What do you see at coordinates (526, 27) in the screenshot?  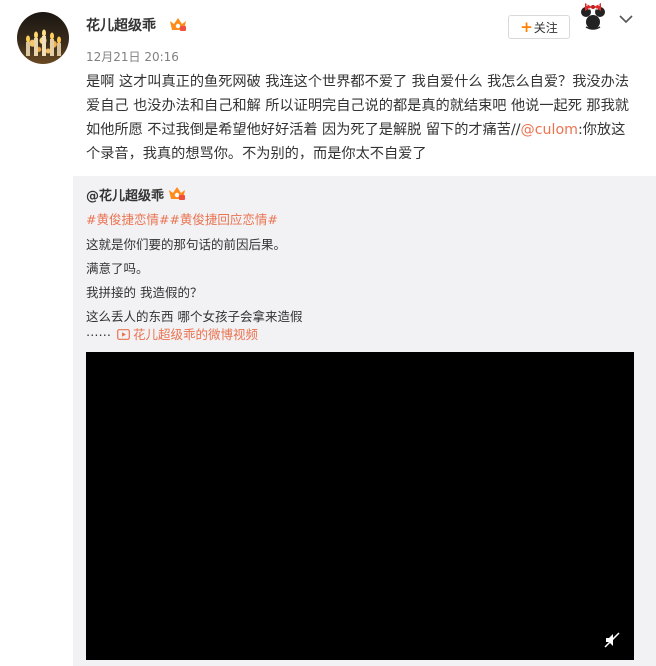 I see `plus-icon: +` at bounding box center [526, 27].